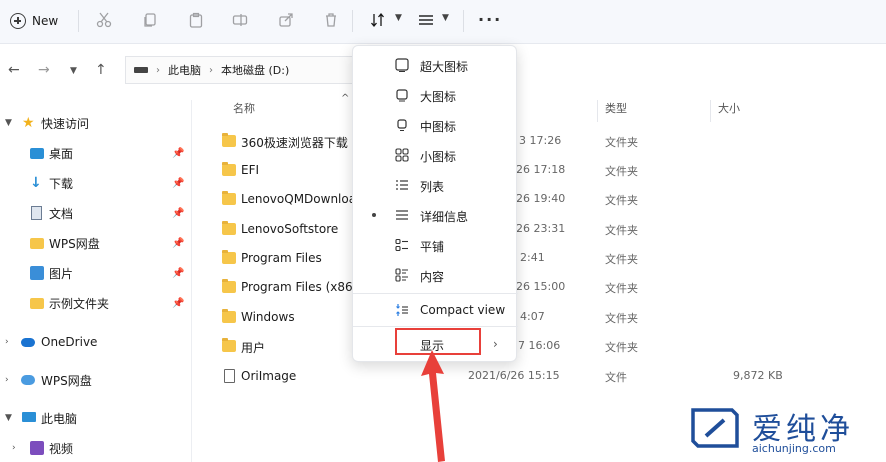 The height and width of the screenshot is (462, 886). I want to click on recent-locations-icon: ▼, so click(73, 71).